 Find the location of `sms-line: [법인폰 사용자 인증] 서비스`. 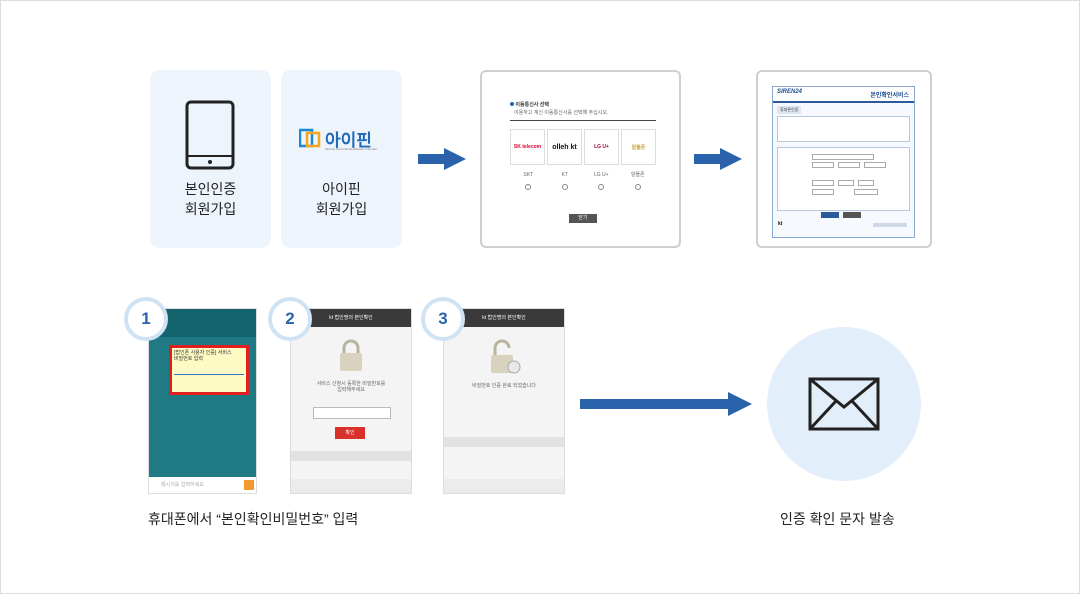

sms-line: [법인폰 사용자 인증] 서비스 is located at coordinates (203, 353).